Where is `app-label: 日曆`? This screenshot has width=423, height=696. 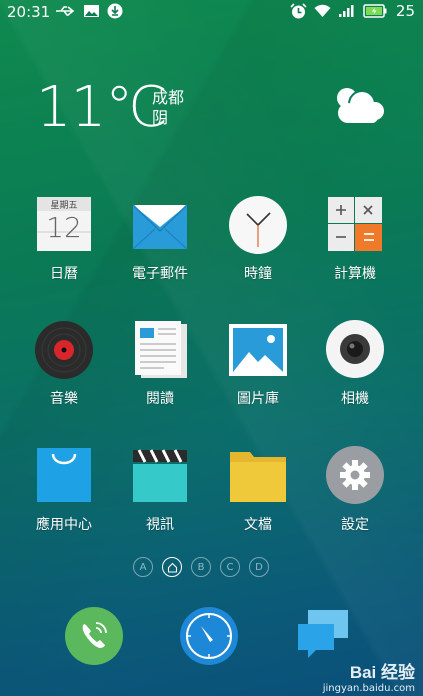 app-label: 日曆 is located at coordinates (64, 274).